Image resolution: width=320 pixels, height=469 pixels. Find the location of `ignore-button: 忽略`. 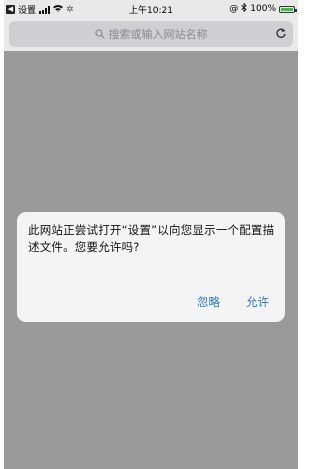

ignore-button: 忽略 is located at coordinates (208, 302).